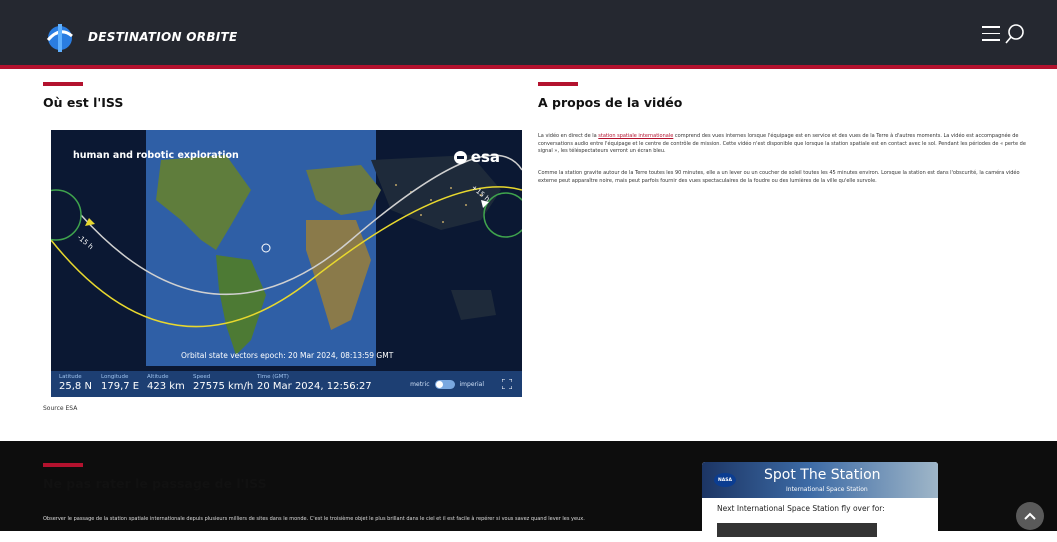 Image resolution: width=1057 pixels, height=542 pixels. Describe the element at coordinates (419, 384) in the screenshot. I see `unit-metric-label: metric` at that location.